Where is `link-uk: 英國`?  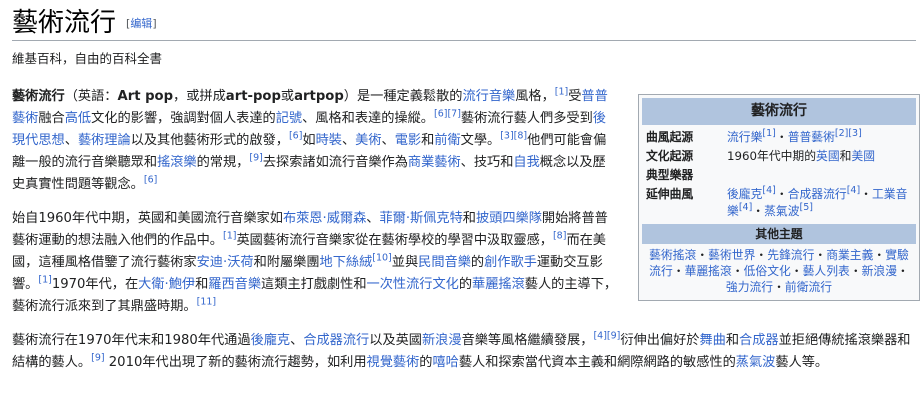 link-uk: 英國 is located at coordinates (828, 156).